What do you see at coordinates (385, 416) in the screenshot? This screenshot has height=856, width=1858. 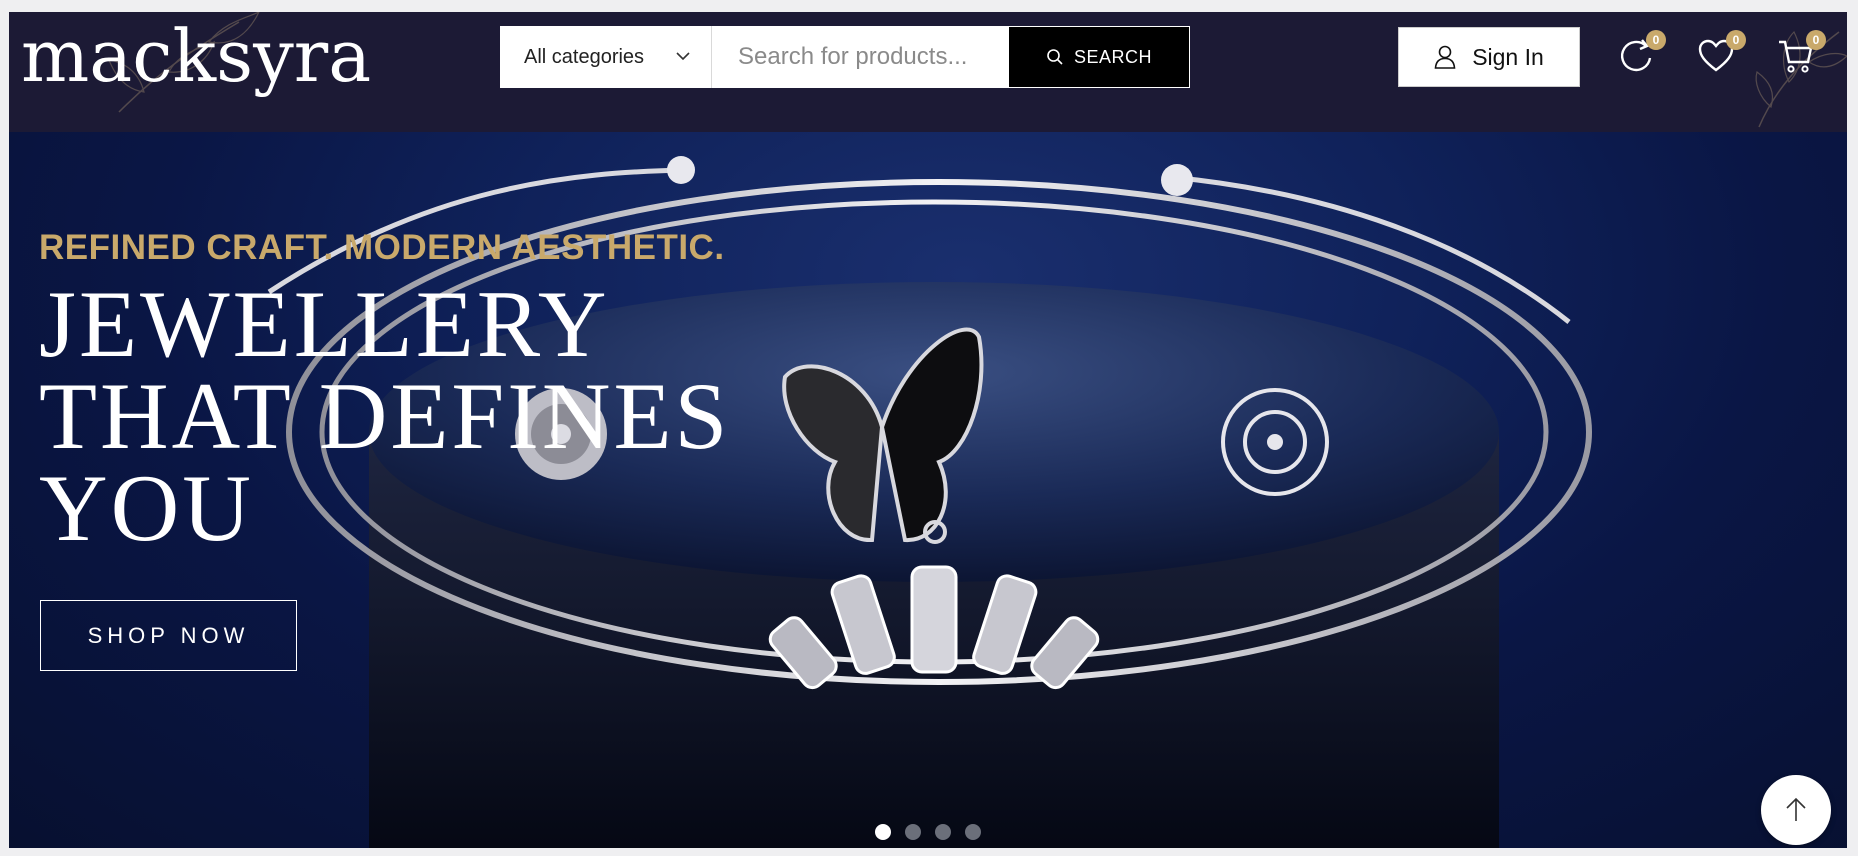 I see `hero-headline-line: THAT DEFINES` at bounding box center [385, 416].